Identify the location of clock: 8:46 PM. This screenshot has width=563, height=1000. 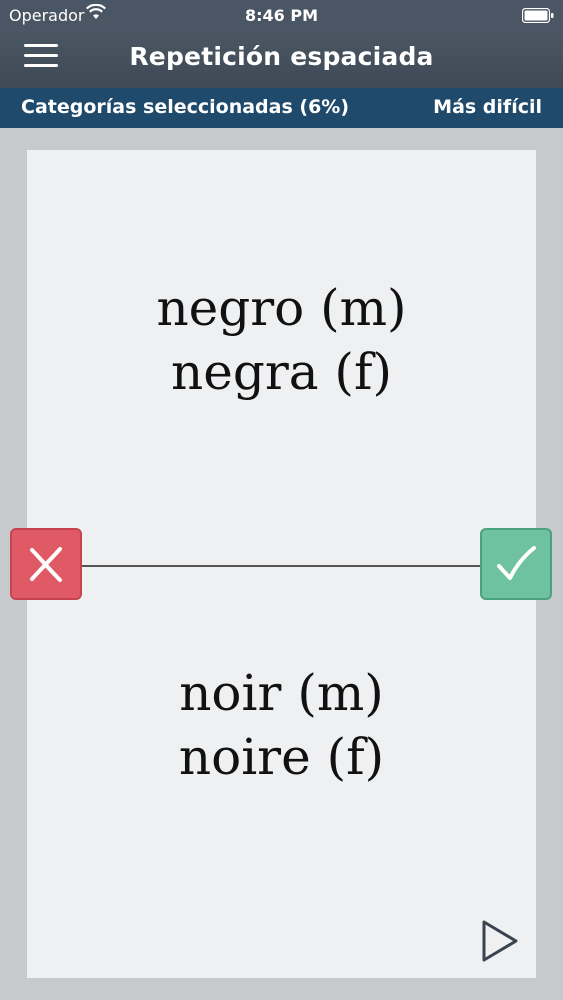
(281, 15).